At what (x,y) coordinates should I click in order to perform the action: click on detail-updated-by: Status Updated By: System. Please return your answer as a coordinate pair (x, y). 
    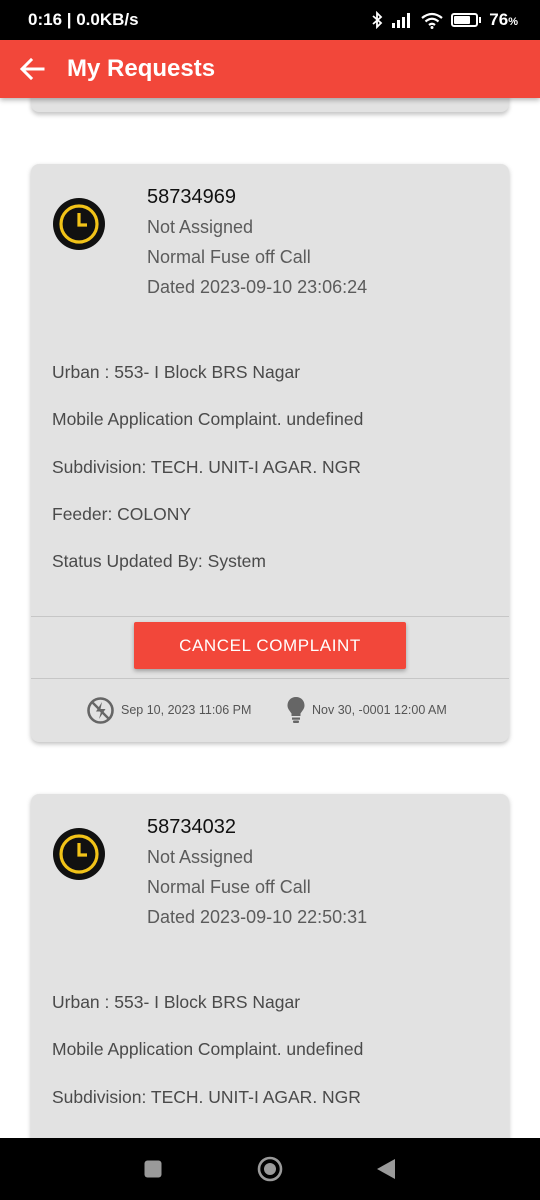
    Looking at the image, I should click on (159, 561).